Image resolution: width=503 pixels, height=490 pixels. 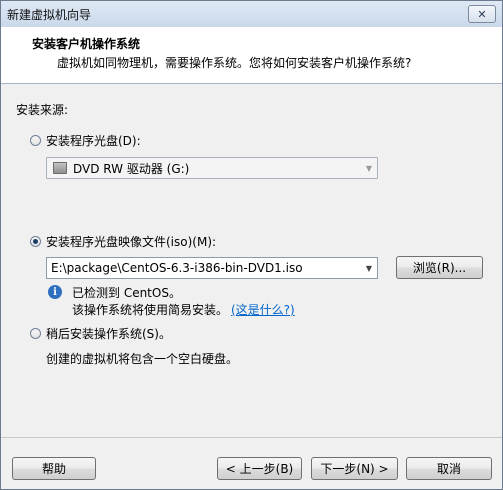 I want to click on iso-radio, so click(x=35, y=241).